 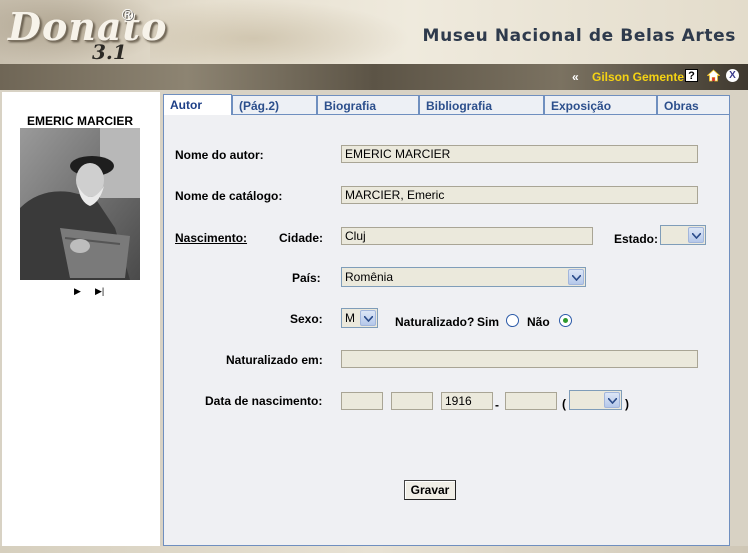 What do you see at coordinates (488, 322) in the screenshot?
I see `naturalized-yes-label: Sim` at bounding box center [488, 322].